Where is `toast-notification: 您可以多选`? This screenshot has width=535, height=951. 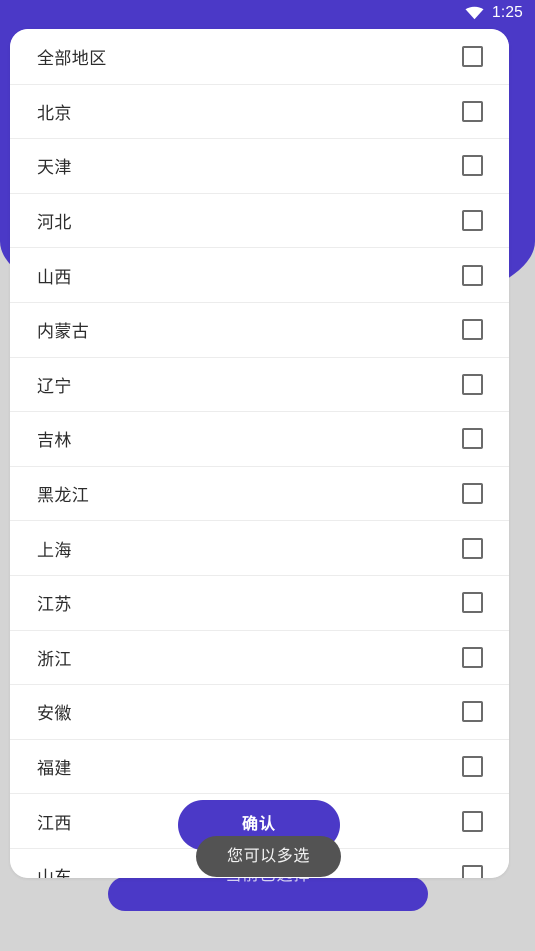
toast-notification: 您可以多选 is located at coordinates (268, 856).